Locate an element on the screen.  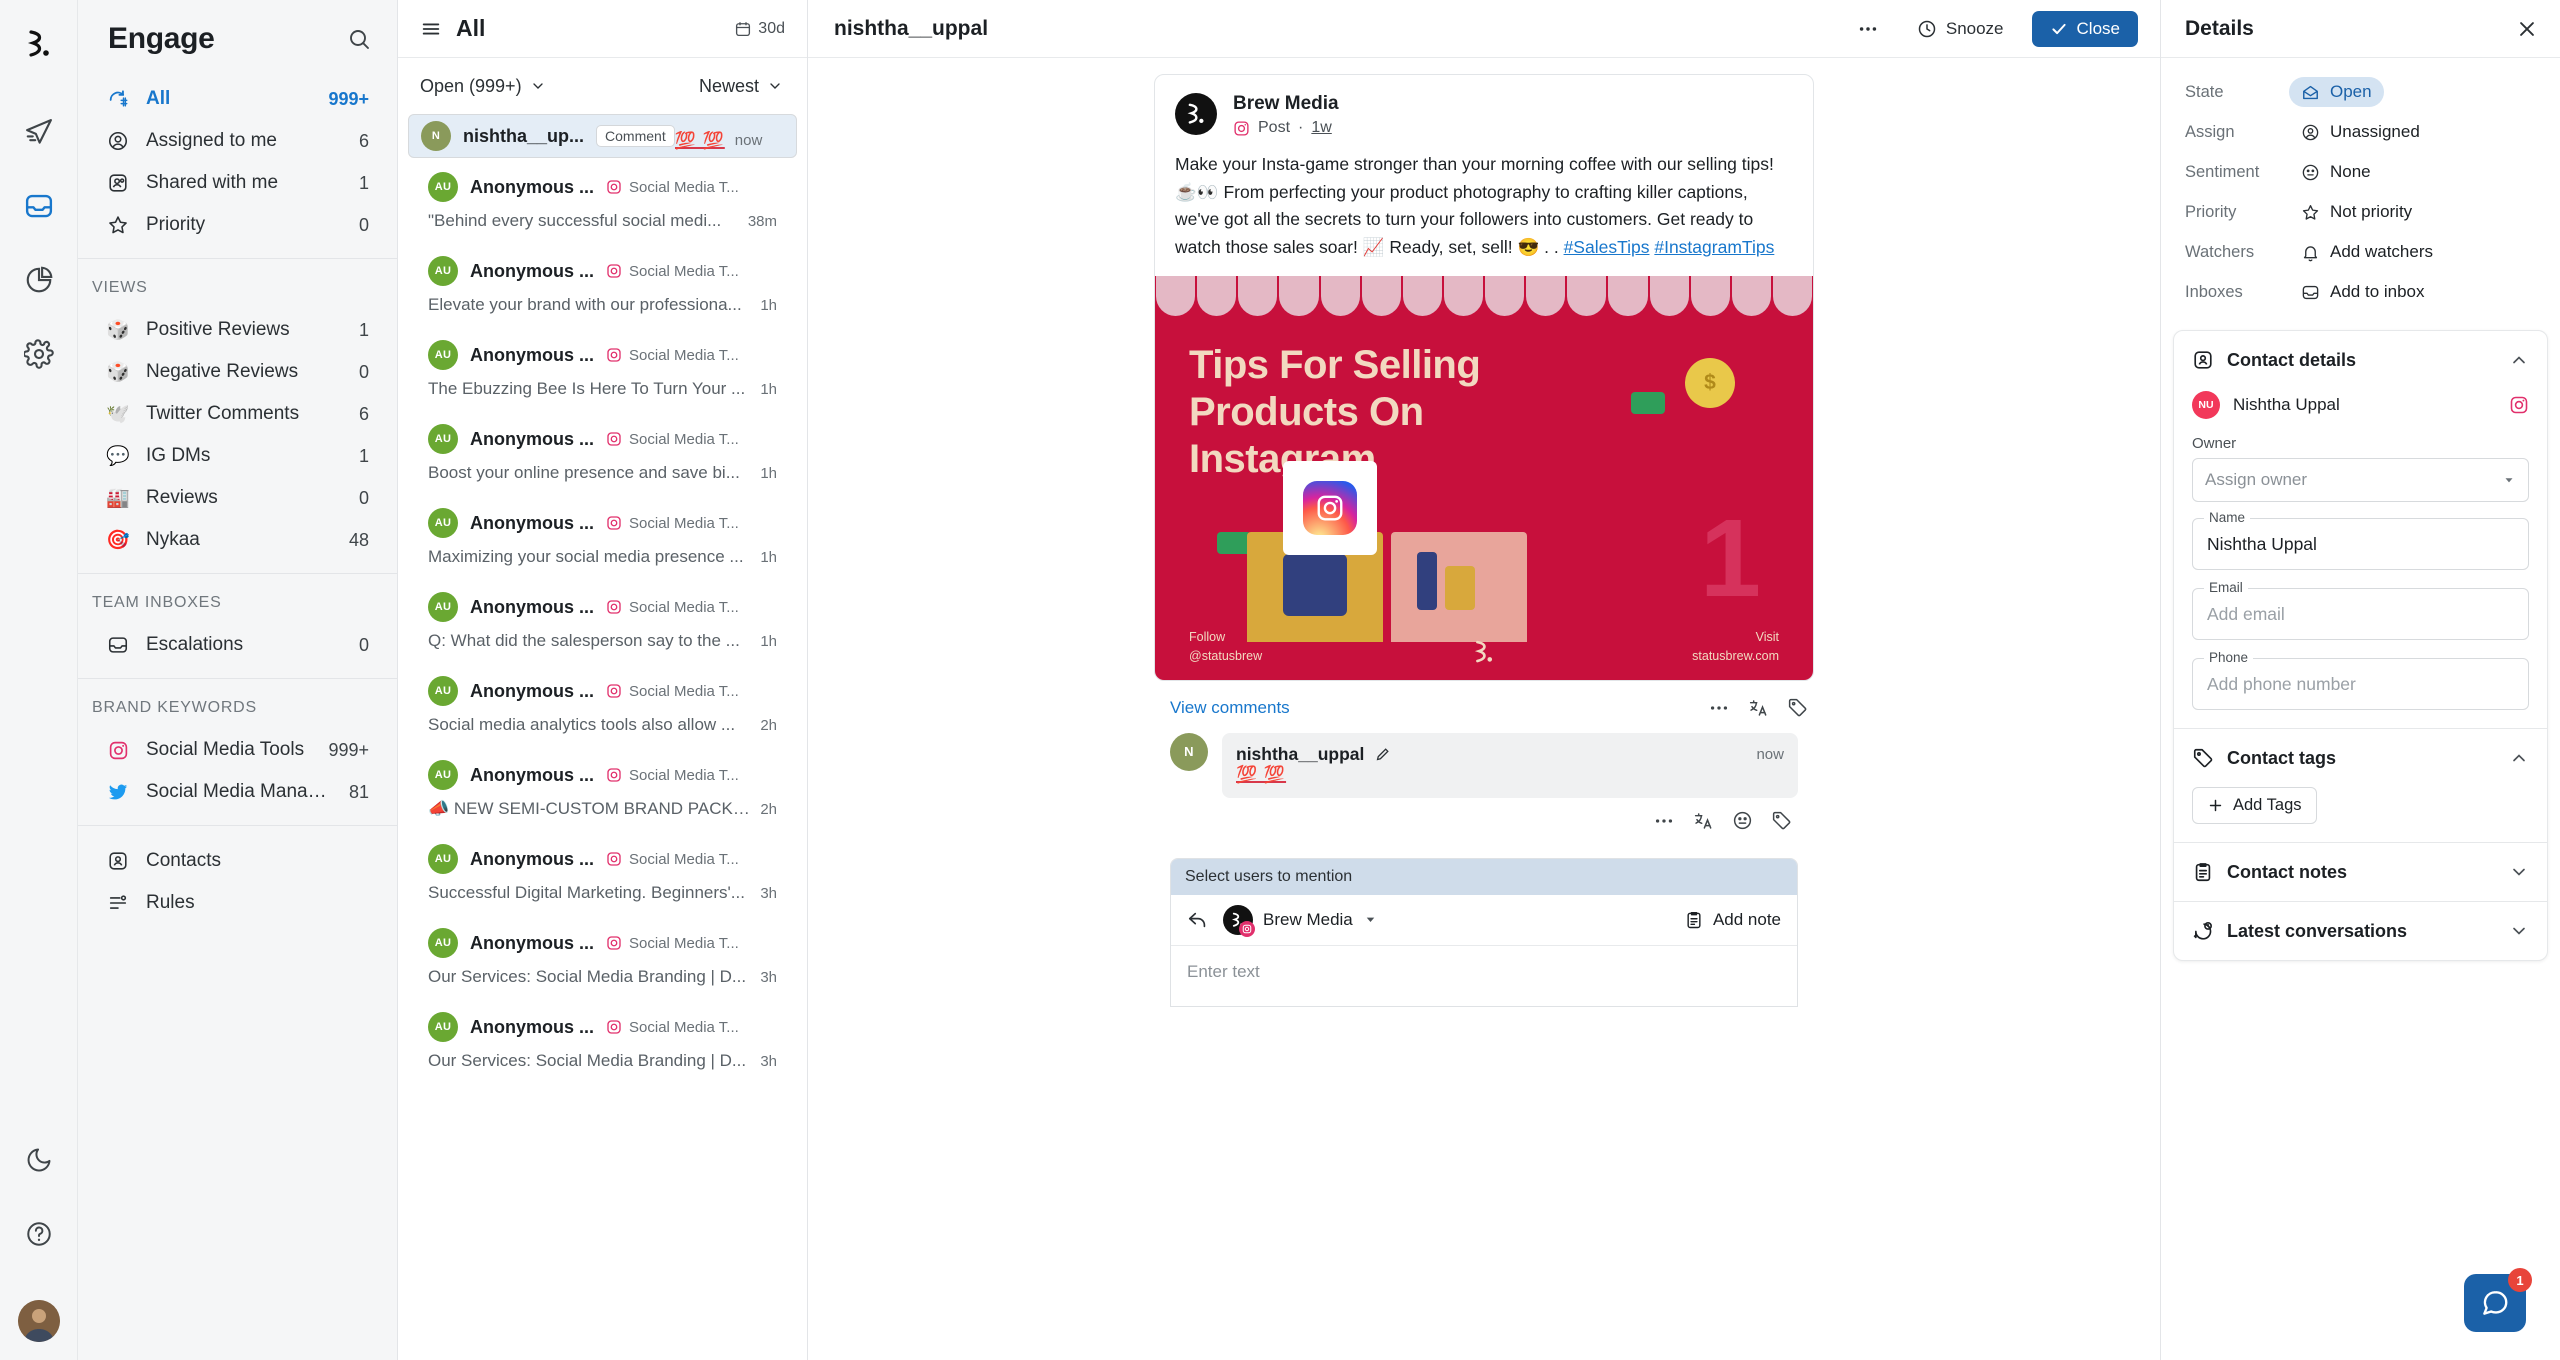
sidebar-item-social-media-management: Social Media Management 81 is located at coordinates (237, 792).